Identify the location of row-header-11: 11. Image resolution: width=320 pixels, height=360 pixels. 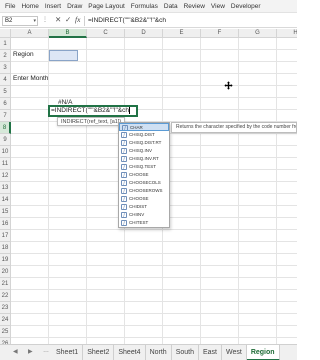
(5, 164).